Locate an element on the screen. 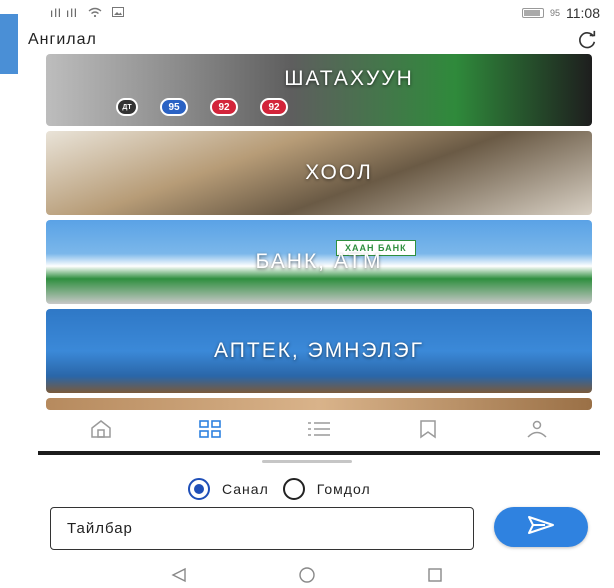 Image resolution: width=614 pixels, height=588 pixels. image-icon is located at coordinates (117, 13).